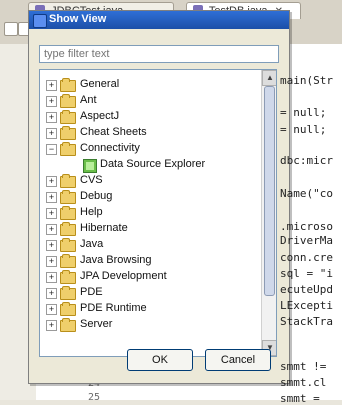  I want to click on cancel-button: Cancel, so click(238, 360).